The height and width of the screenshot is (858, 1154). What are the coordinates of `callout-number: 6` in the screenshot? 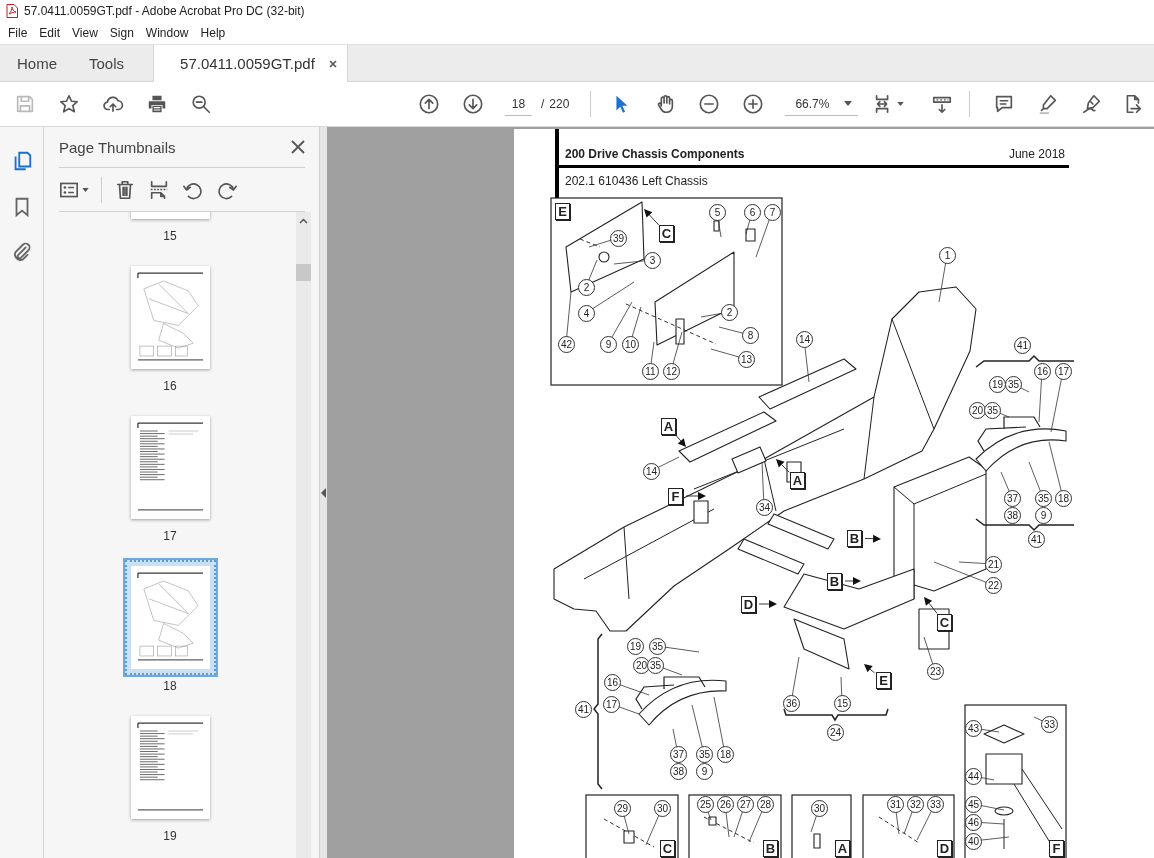 It's located at (752, 212).